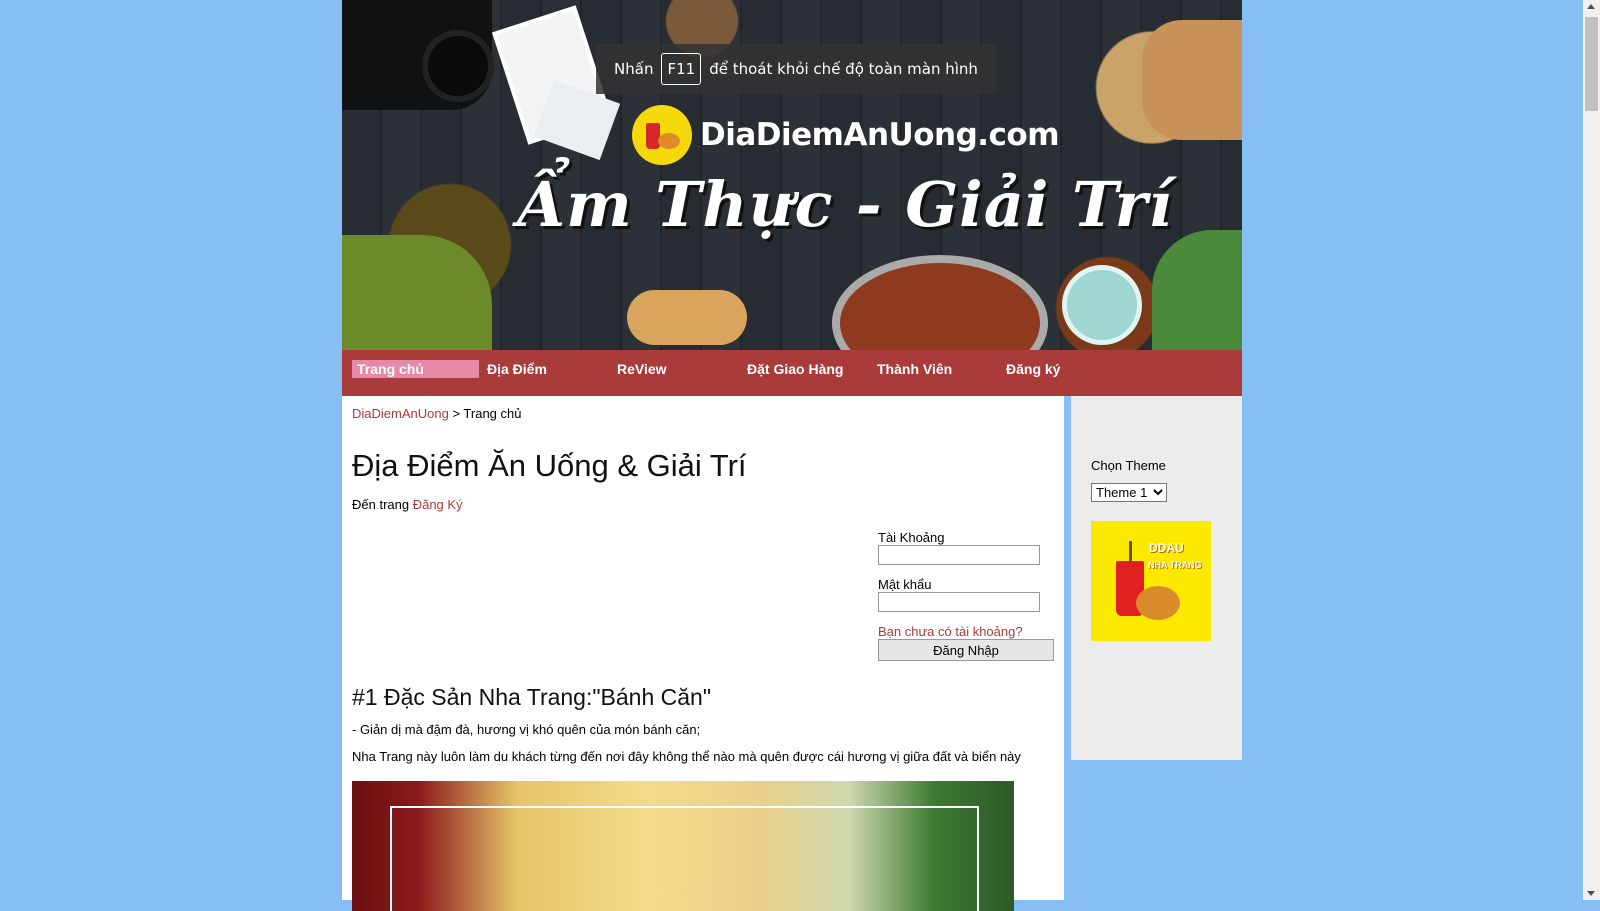 Image resolution: width=1600 pixels, height=911 pixels. What do you see at coordinates (662, 135) in the screenshot?
I see `logo-icon` at bounding box center [662, 135].